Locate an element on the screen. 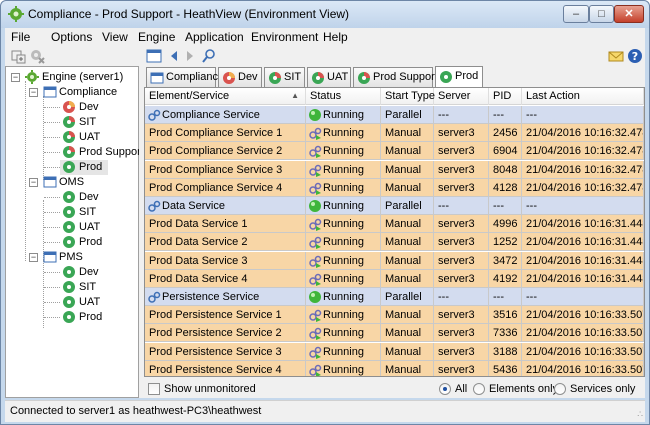  column-header-pid: PID is located at coordinates (505, 96).